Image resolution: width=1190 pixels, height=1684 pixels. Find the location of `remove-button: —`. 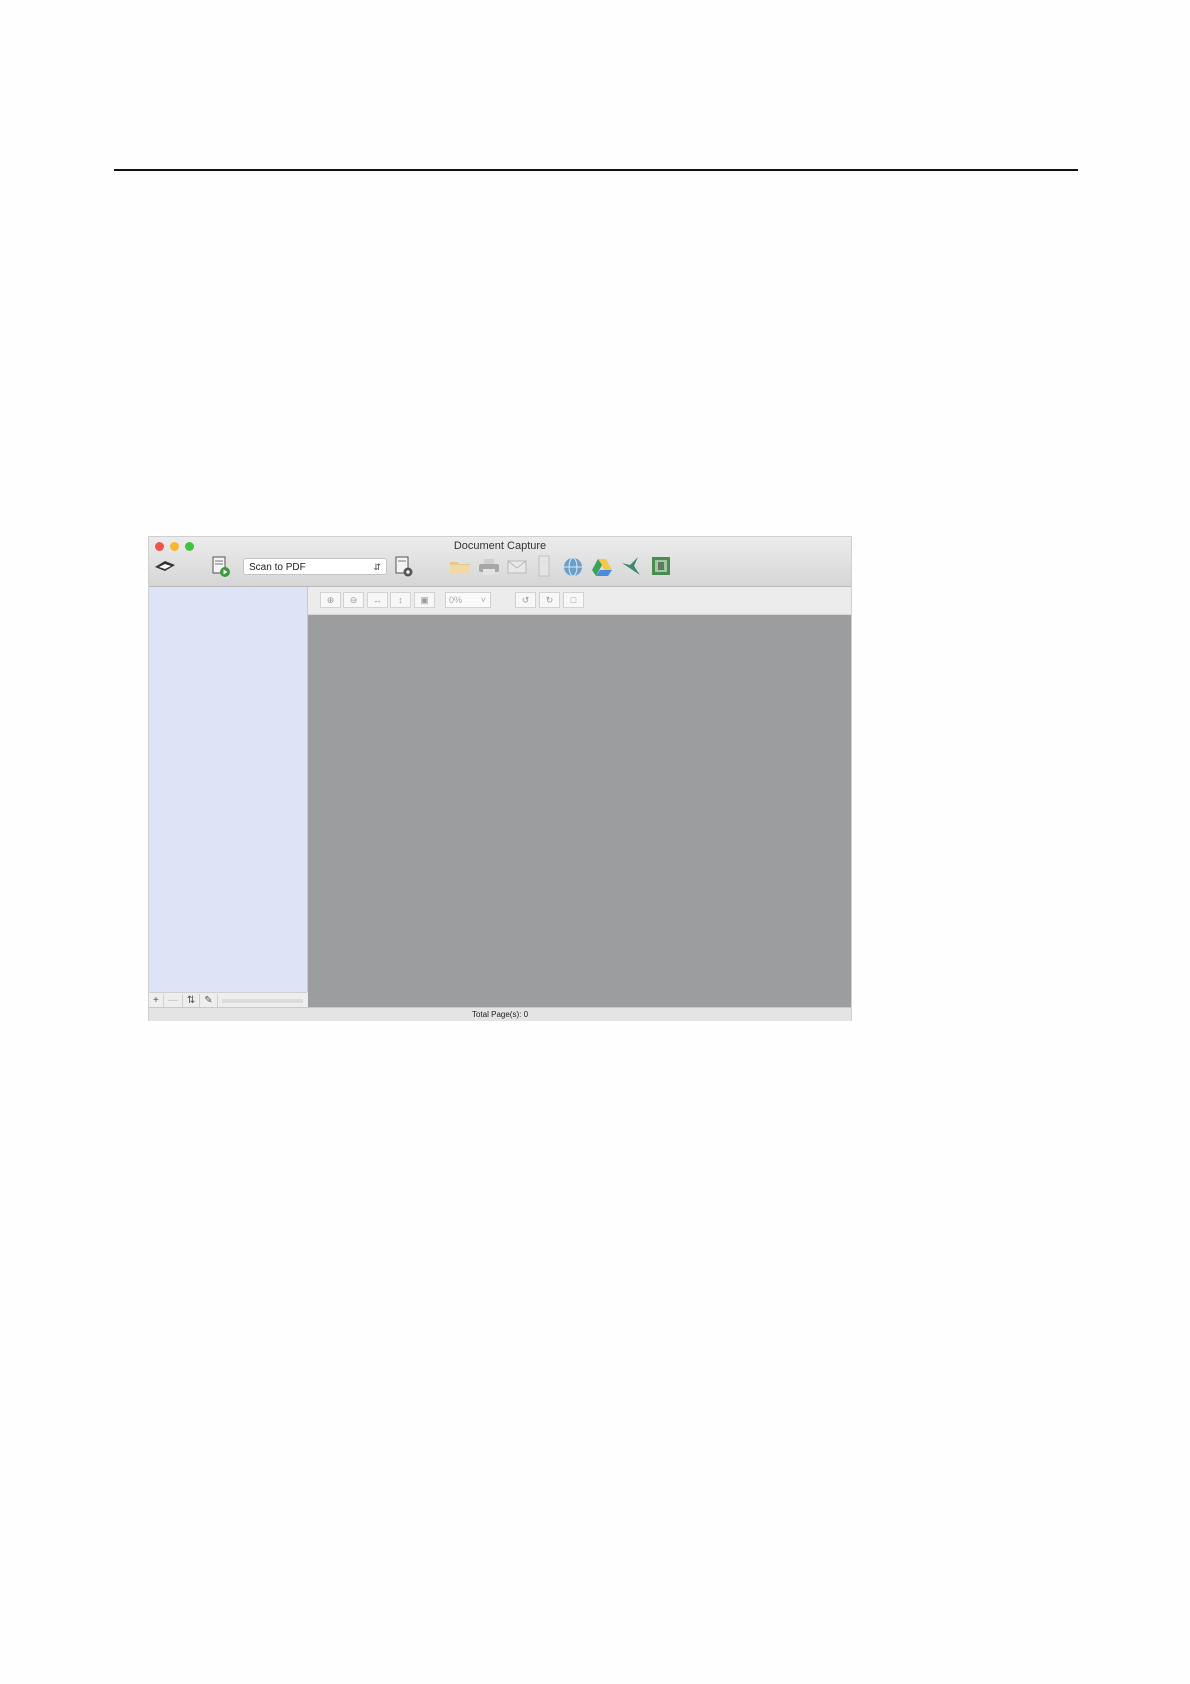

remove-button: — is located at coordinates (173, 1000).